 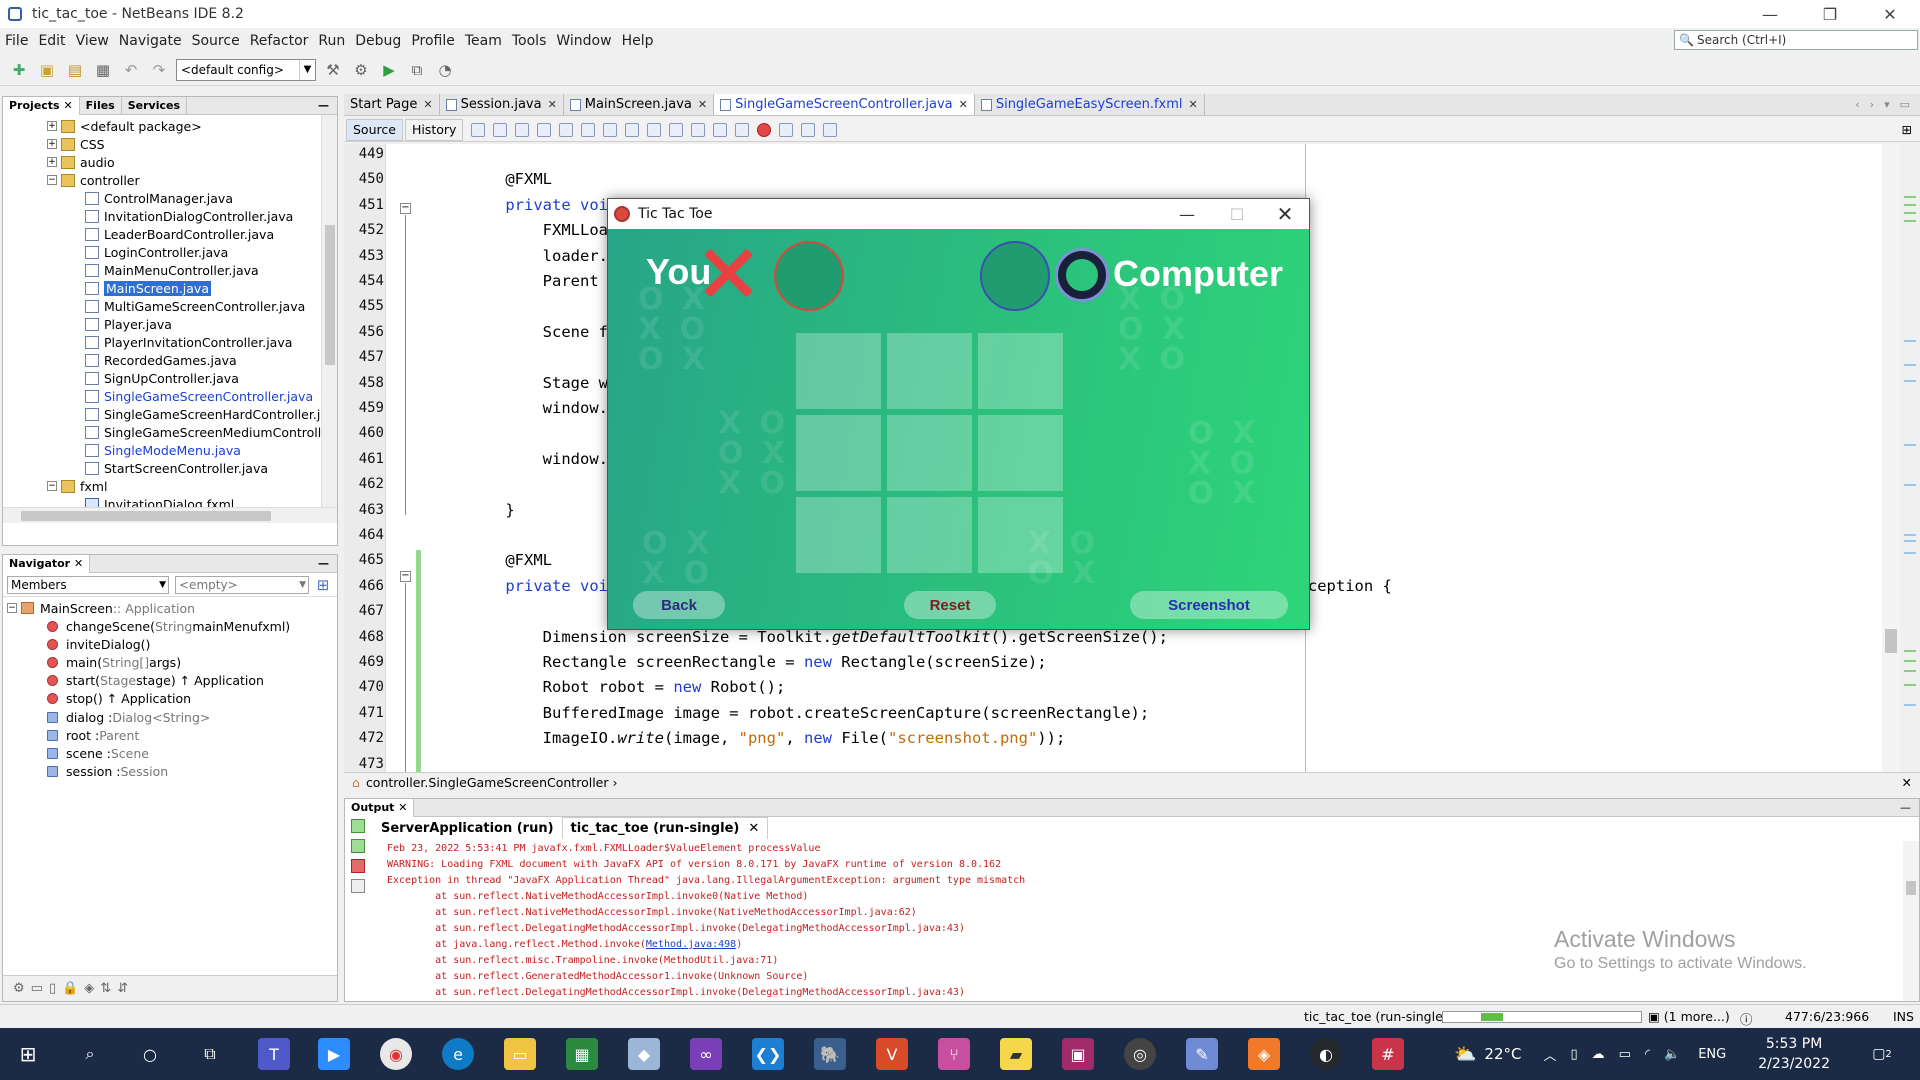 I want to click on menu-profile: Profile, so click(x=433, y=41).